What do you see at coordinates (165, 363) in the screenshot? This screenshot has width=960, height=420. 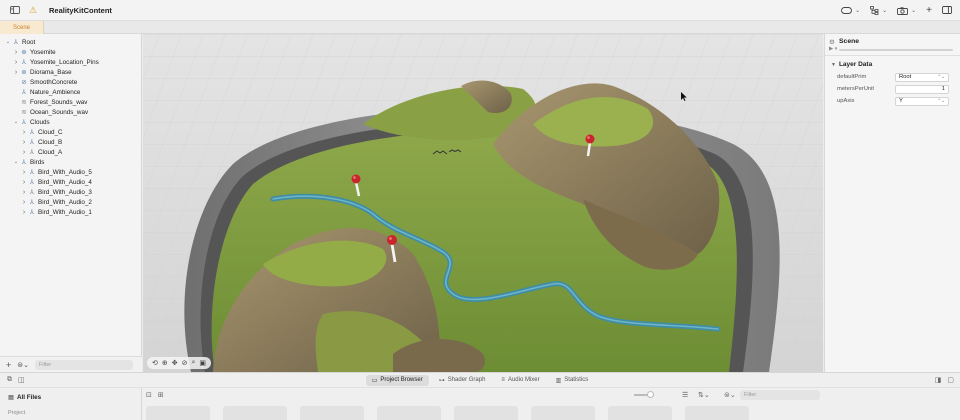 I see `pan-icon: ⊕` at bounding box center [165, 363].